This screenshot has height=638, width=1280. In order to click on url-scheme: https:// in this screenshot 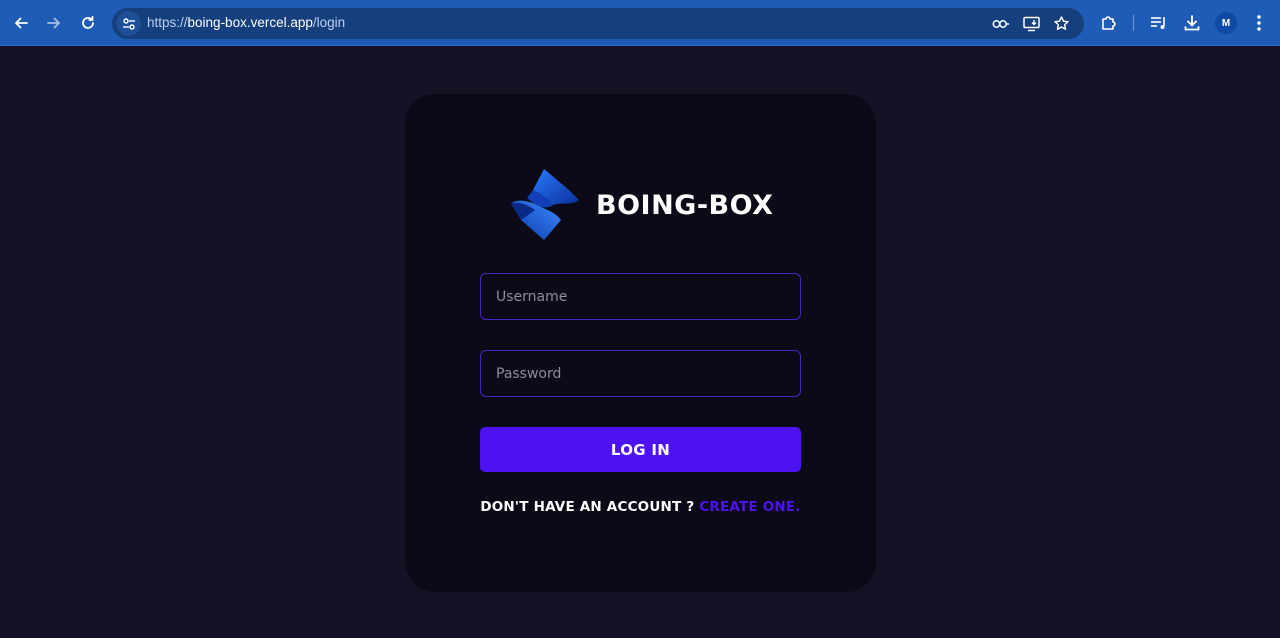, I will do `click(167, 22)`.